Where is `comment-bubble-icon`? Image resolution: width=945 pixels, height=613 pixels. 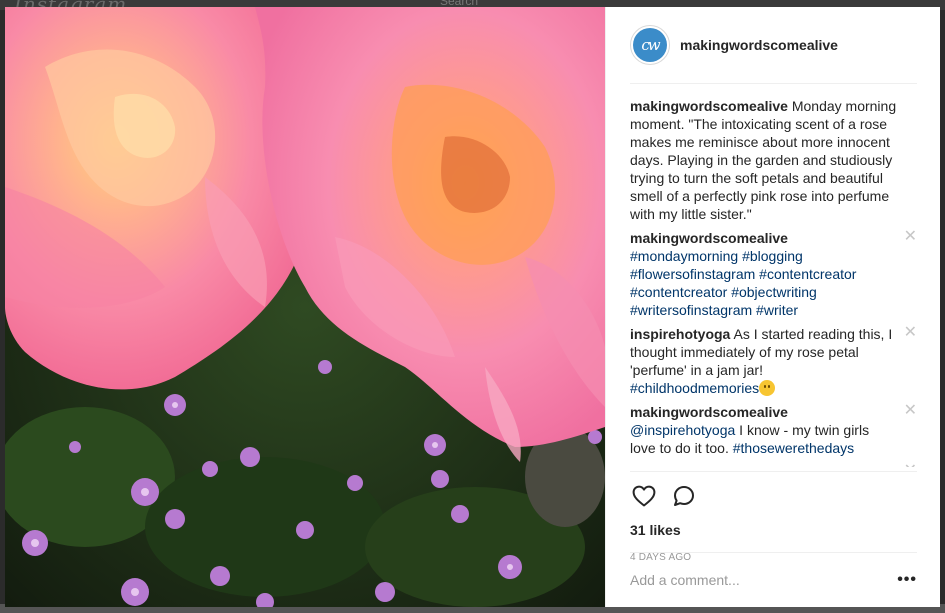 comment-bubble-icon is located at coordinates (684, 496).